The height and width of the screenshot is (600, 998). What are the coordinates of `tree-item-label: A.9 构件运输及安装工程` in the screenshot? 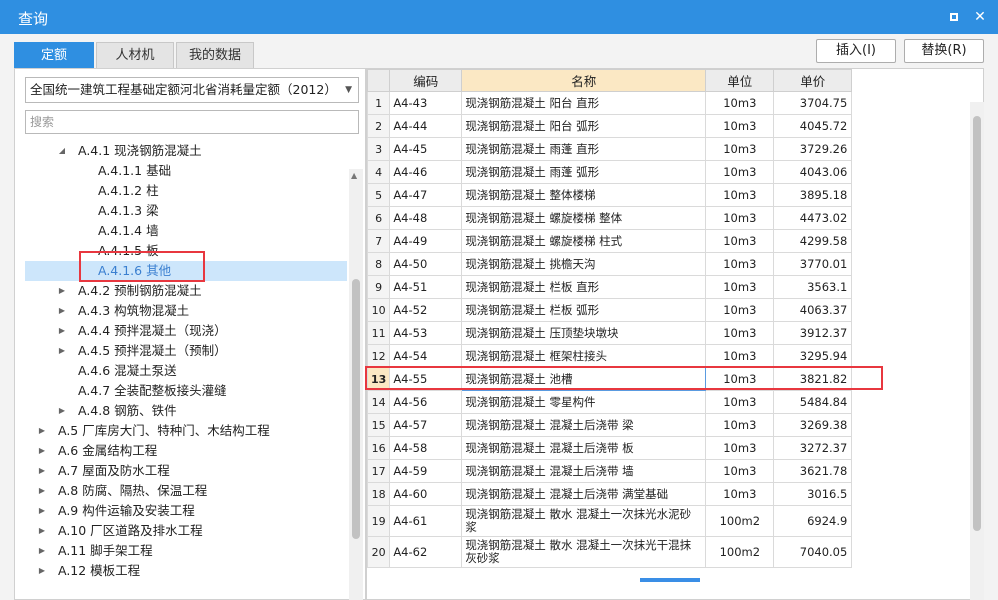 It's located at (126, 510).